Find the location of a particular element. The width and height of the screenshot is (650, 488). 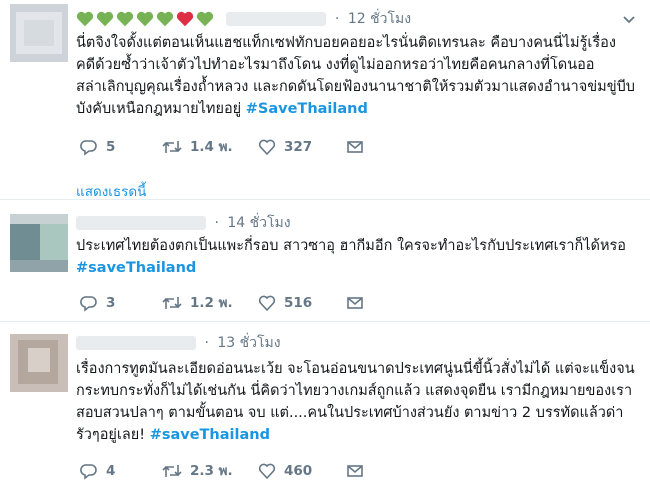

like-count: 327 is located at coordinates (298, 147).